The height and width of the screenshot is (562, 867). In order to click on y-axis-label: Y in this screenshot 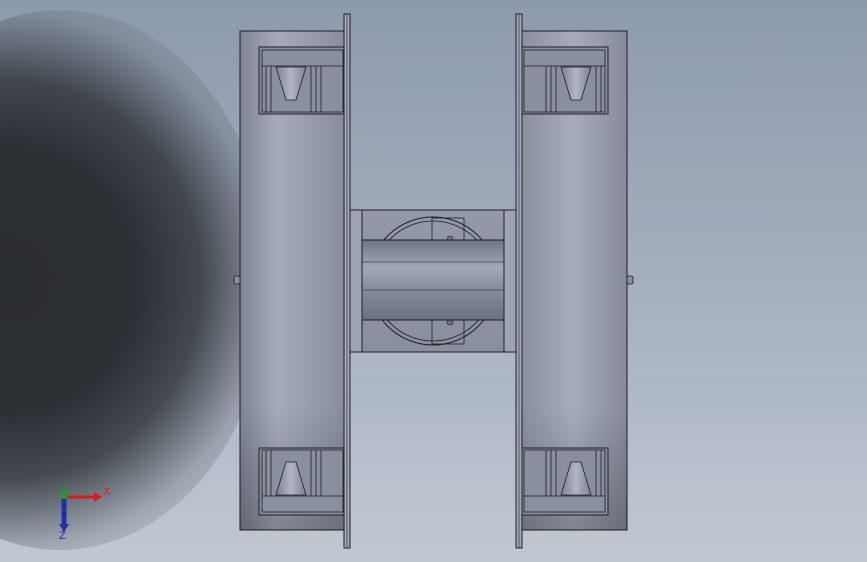, I will do `click(62, 491)`.